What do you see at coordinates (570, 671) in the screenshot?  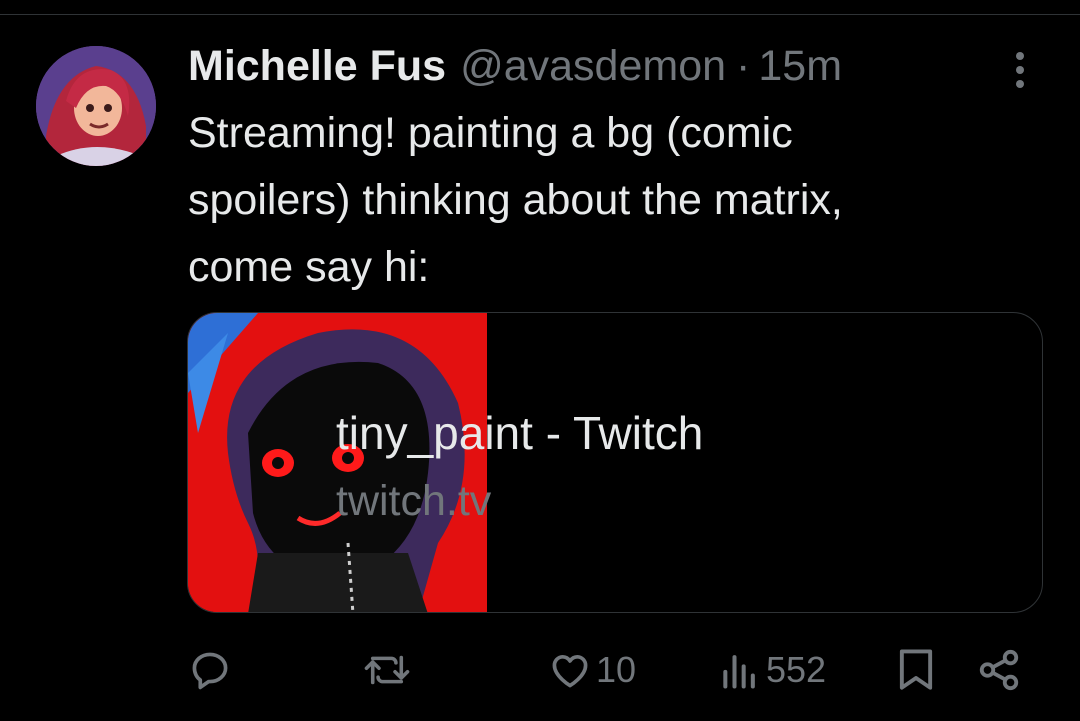 I see `heart-icon` at bounding box center [570, 671].